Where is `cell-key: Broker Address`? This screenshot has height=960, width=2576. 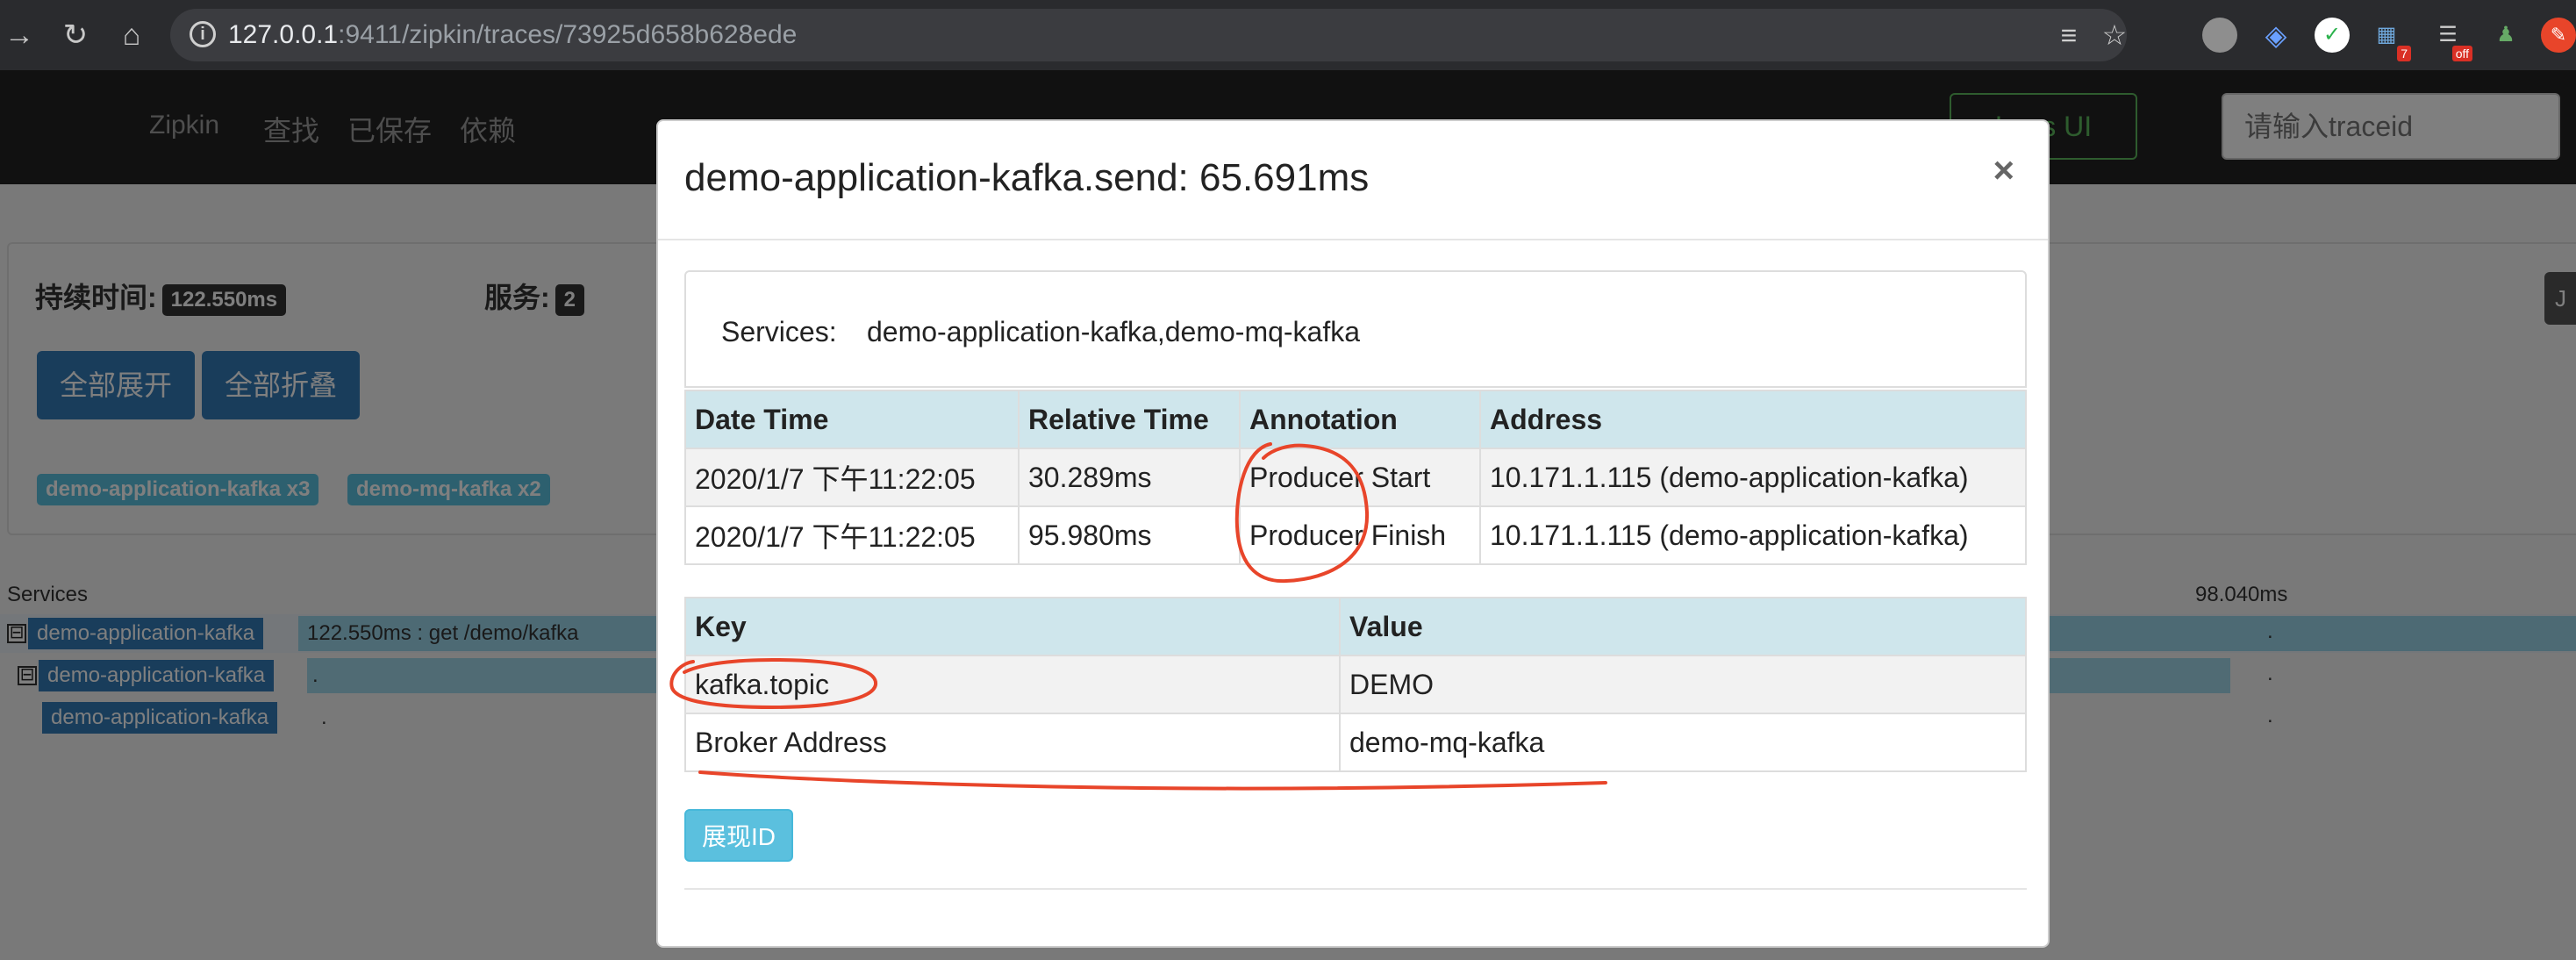 cell-key: Broker Address is located at coordinates (1012, 742).